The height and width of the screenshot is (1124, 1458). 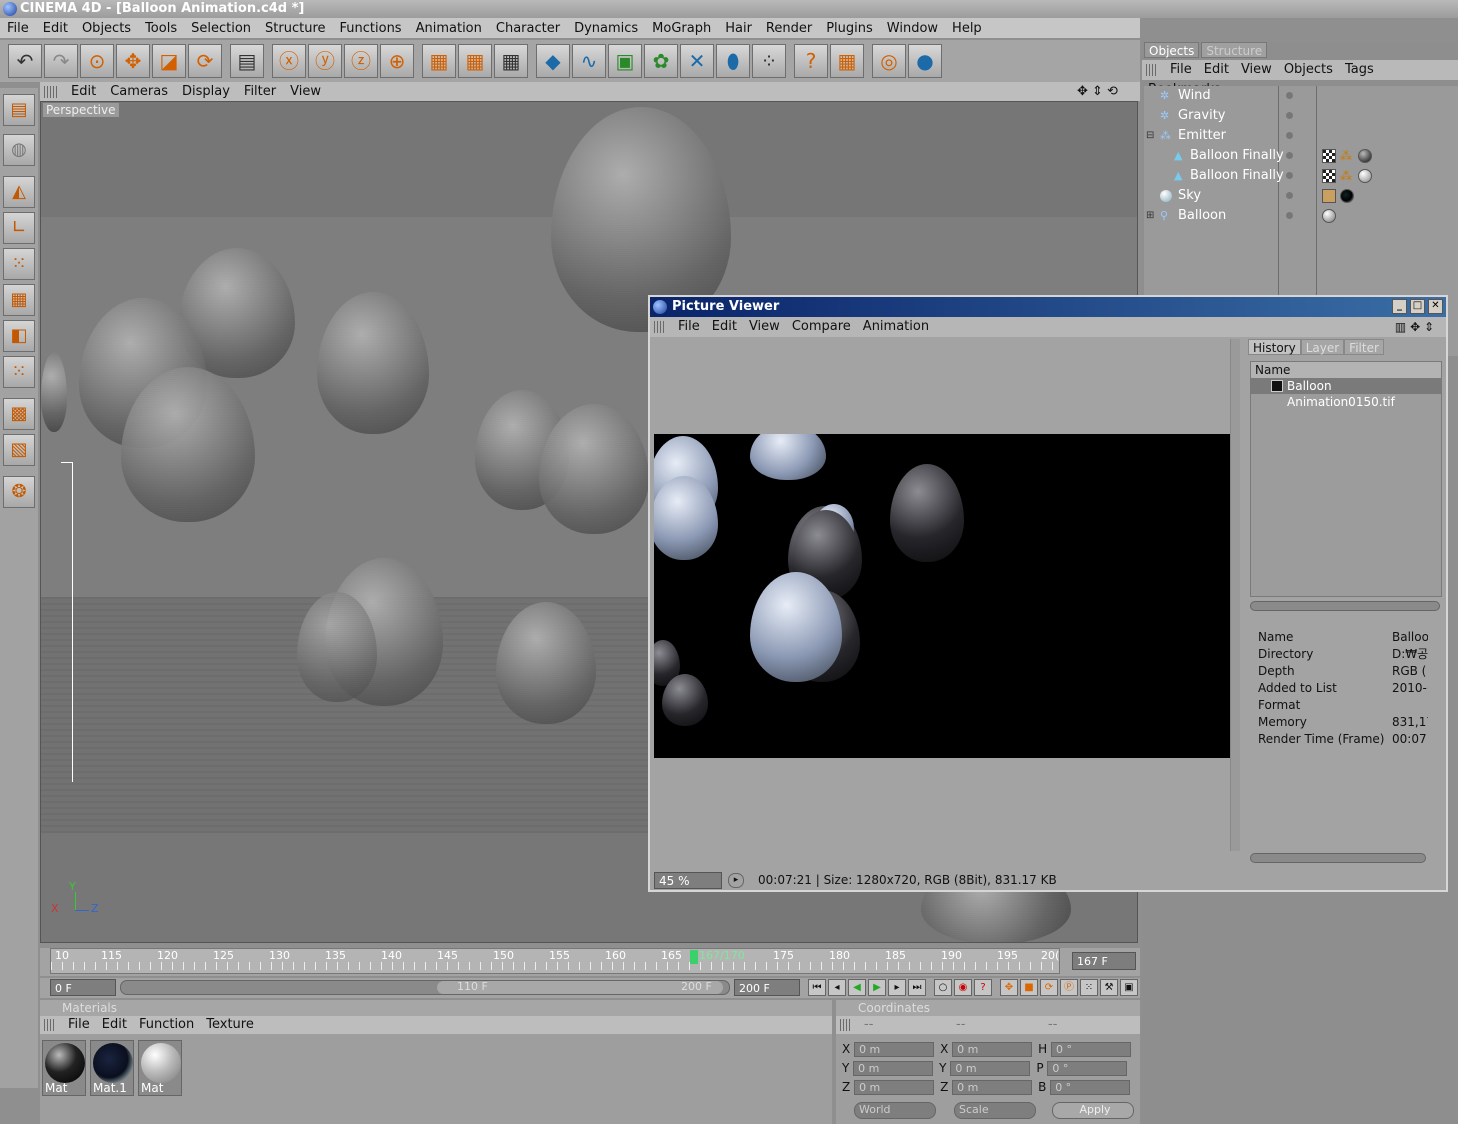 What do you see at coordinates (1093, 1110) in the screenshot?
I see `apply-button: Apply` at bounding box center [1093, 1110].